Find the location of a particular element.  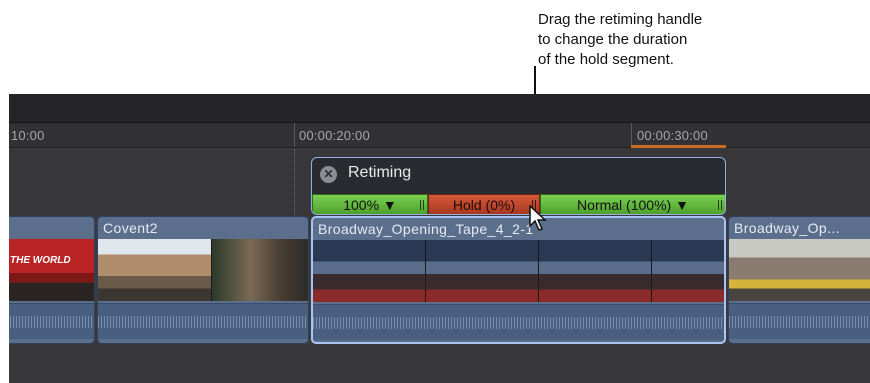

close-icon: ✕ is located at coordinates (328, 174).